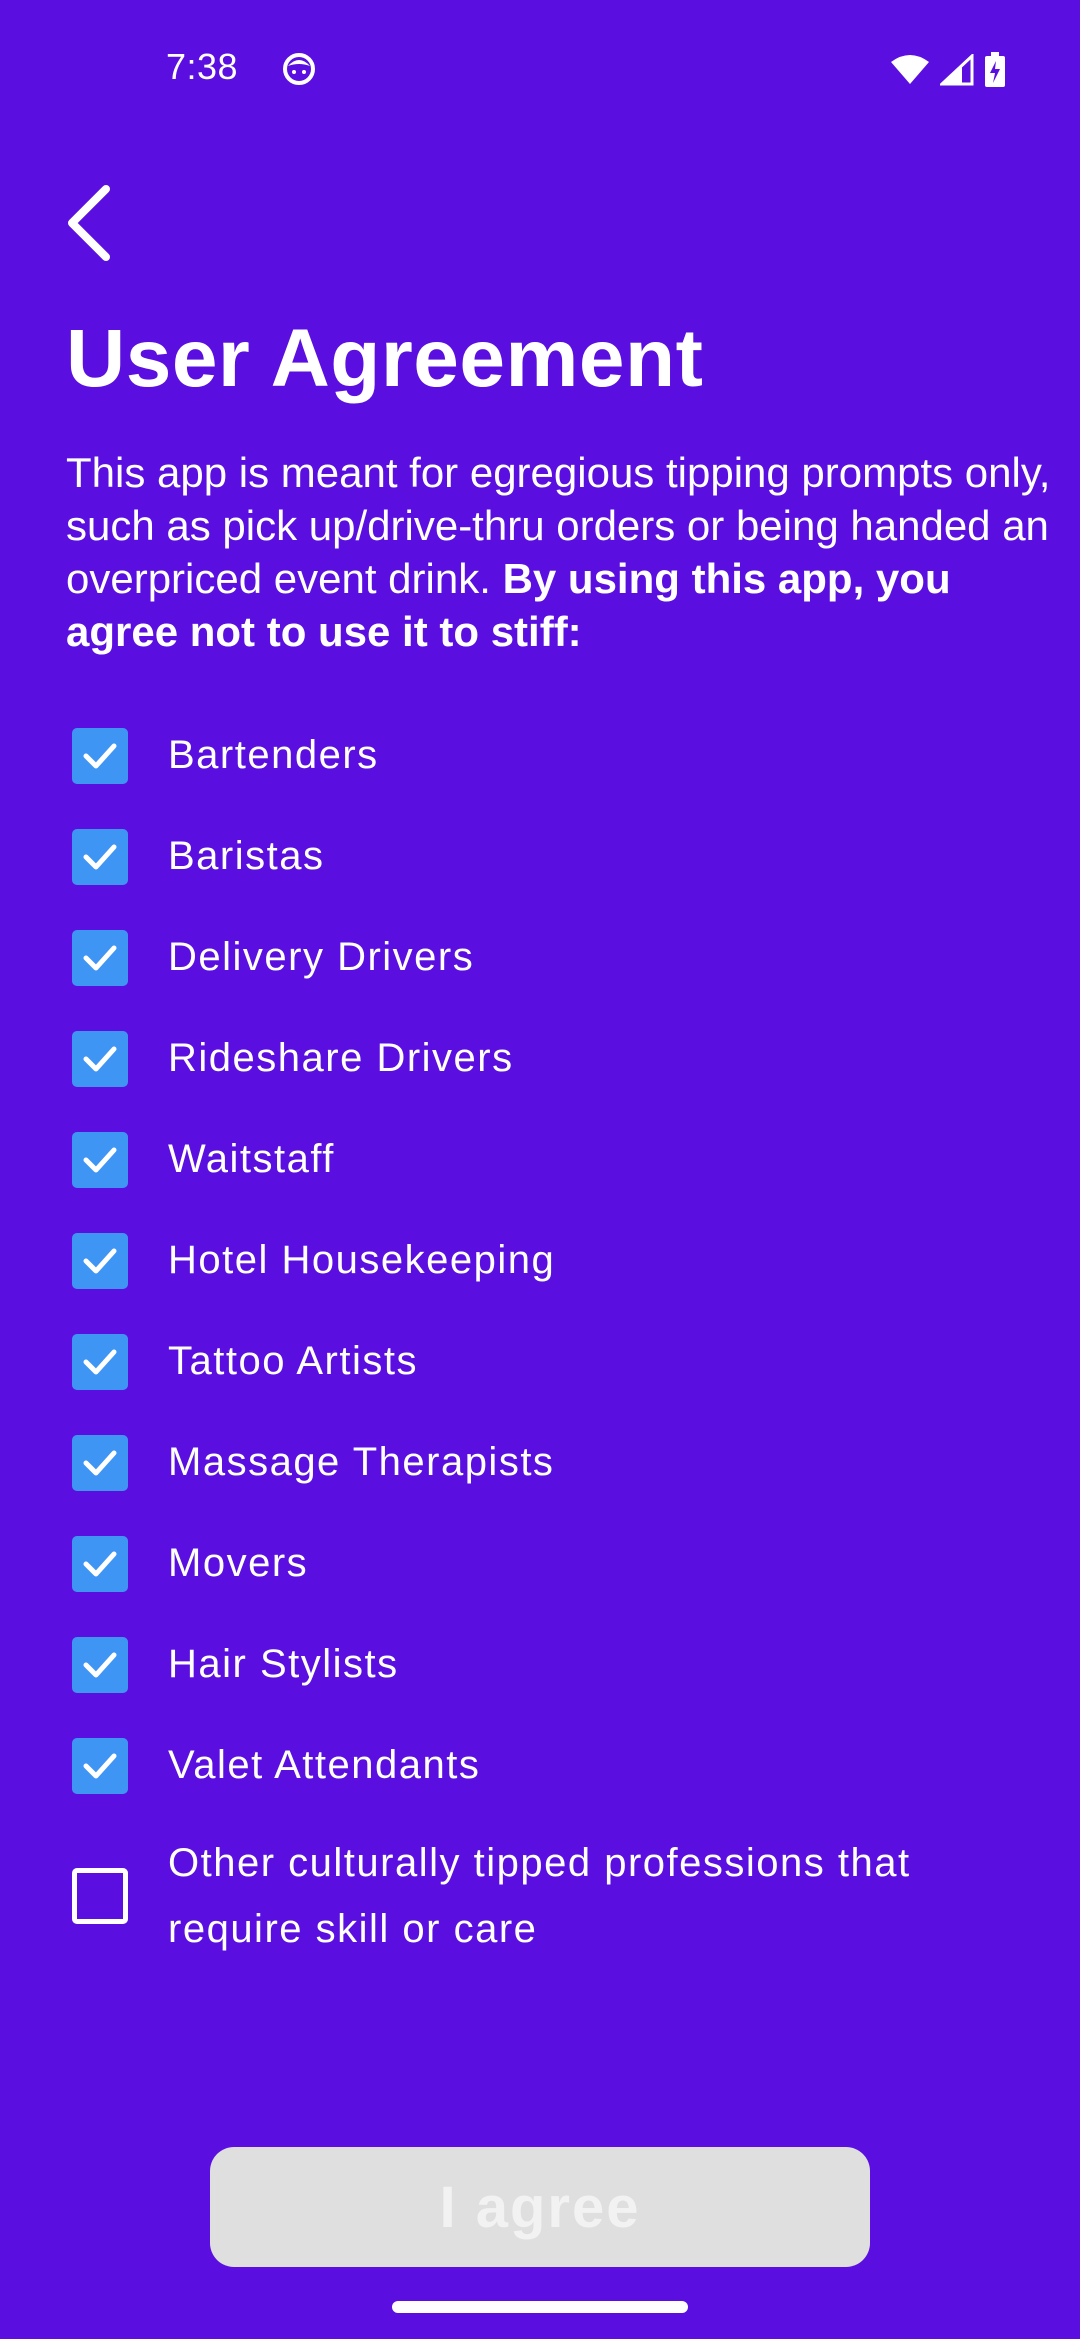 The width and height of the screenshot is (1080, 2339). I want to click on face-icon, so click(299, 69).